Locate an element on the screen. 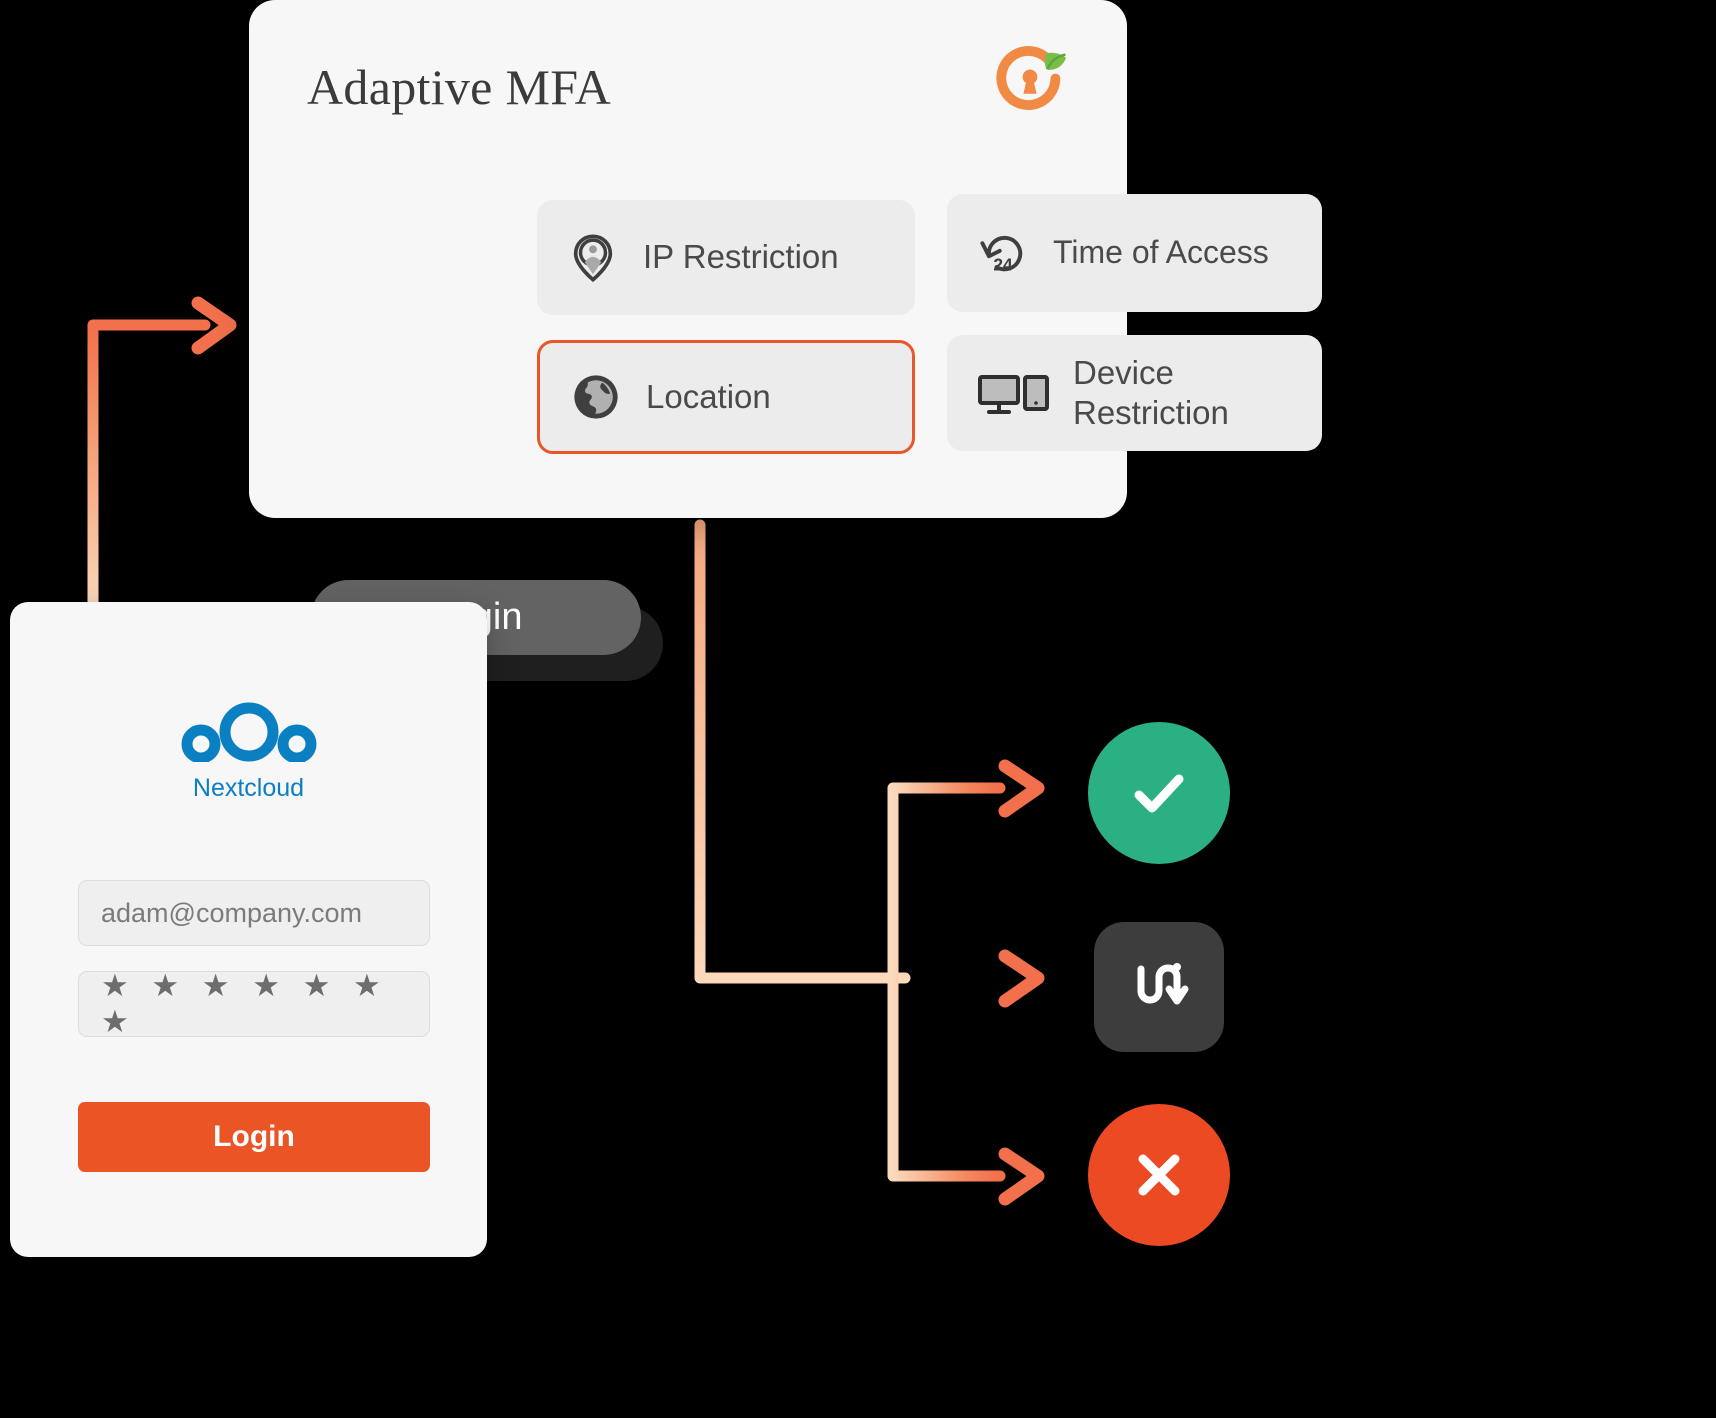 This screenshot has height=1418, width=1716. outcome-allow-badge is located at coordinates (1159, 793).